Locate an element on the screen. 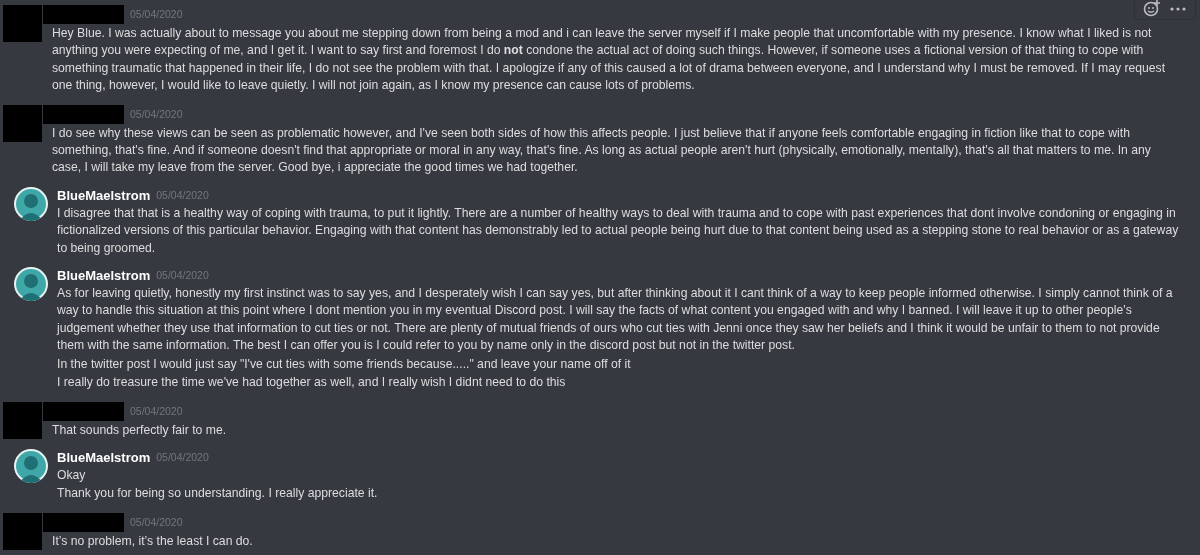 The image size is (1200, 555). message-text: Hey Blue. I was actually about to message you about me stepping down from being a mod and i can leave the server myself if I make people that uncomfortable with my presence. I know what I liked is not anything you were expecting of me, and I get it. I want to say first and foremost I do not condone the actual act of doing such things. However, if someone uses a fictional version of that thing to cope with something traumatic that happened in their life, I do not see the problem with that. I apologize if any of this caused a lot of drama between everyone, and I understand why I must be removed. If I may request one thing, however, I would like to leave quietly. I will not join again, as I know my presence can cause lots of problems. is located at coordinates (609, 60).